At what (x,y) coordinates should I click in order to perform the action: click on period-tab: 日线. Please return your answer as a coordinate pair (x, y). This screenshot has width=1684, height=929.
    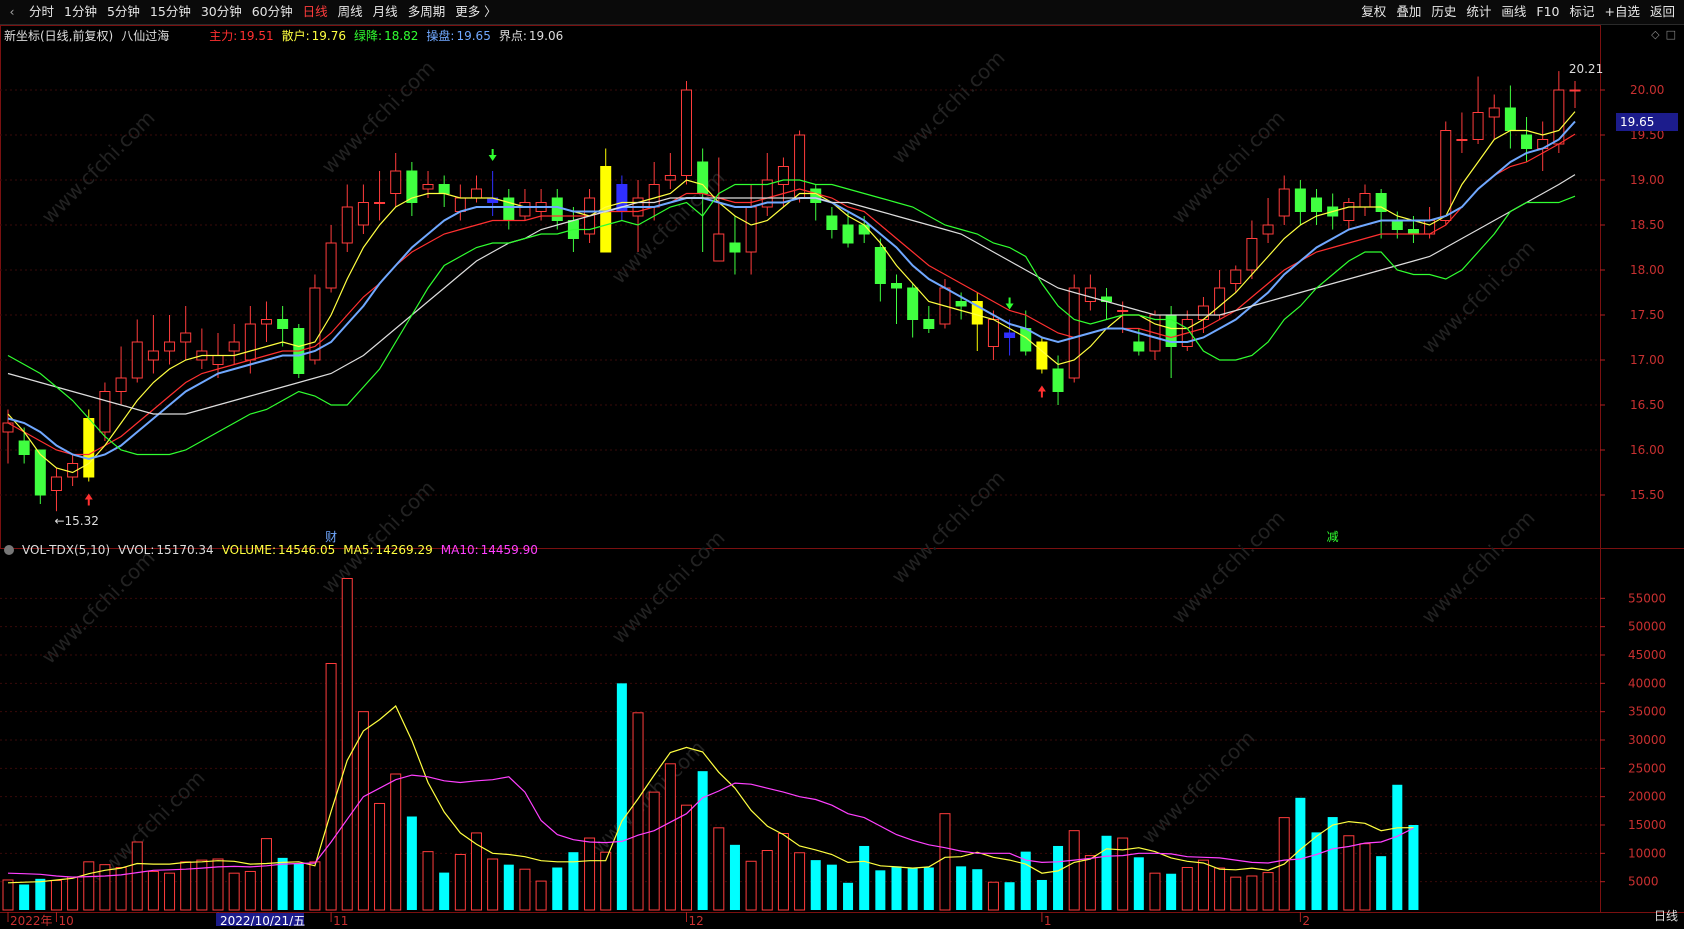
    Looking at the image, I should click on (315, 12).